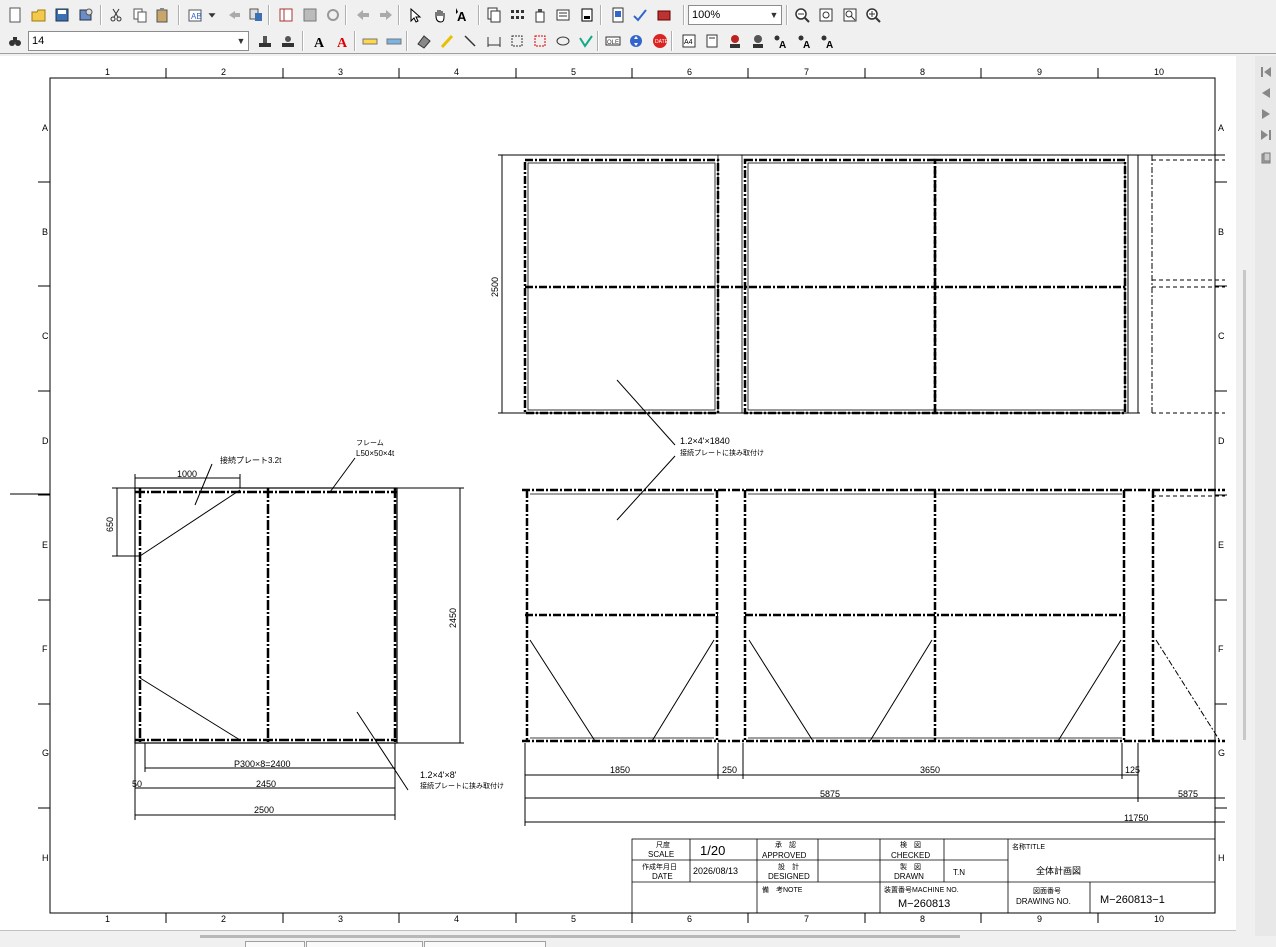  I want to click on next-page-icon, so click(1265, 114).